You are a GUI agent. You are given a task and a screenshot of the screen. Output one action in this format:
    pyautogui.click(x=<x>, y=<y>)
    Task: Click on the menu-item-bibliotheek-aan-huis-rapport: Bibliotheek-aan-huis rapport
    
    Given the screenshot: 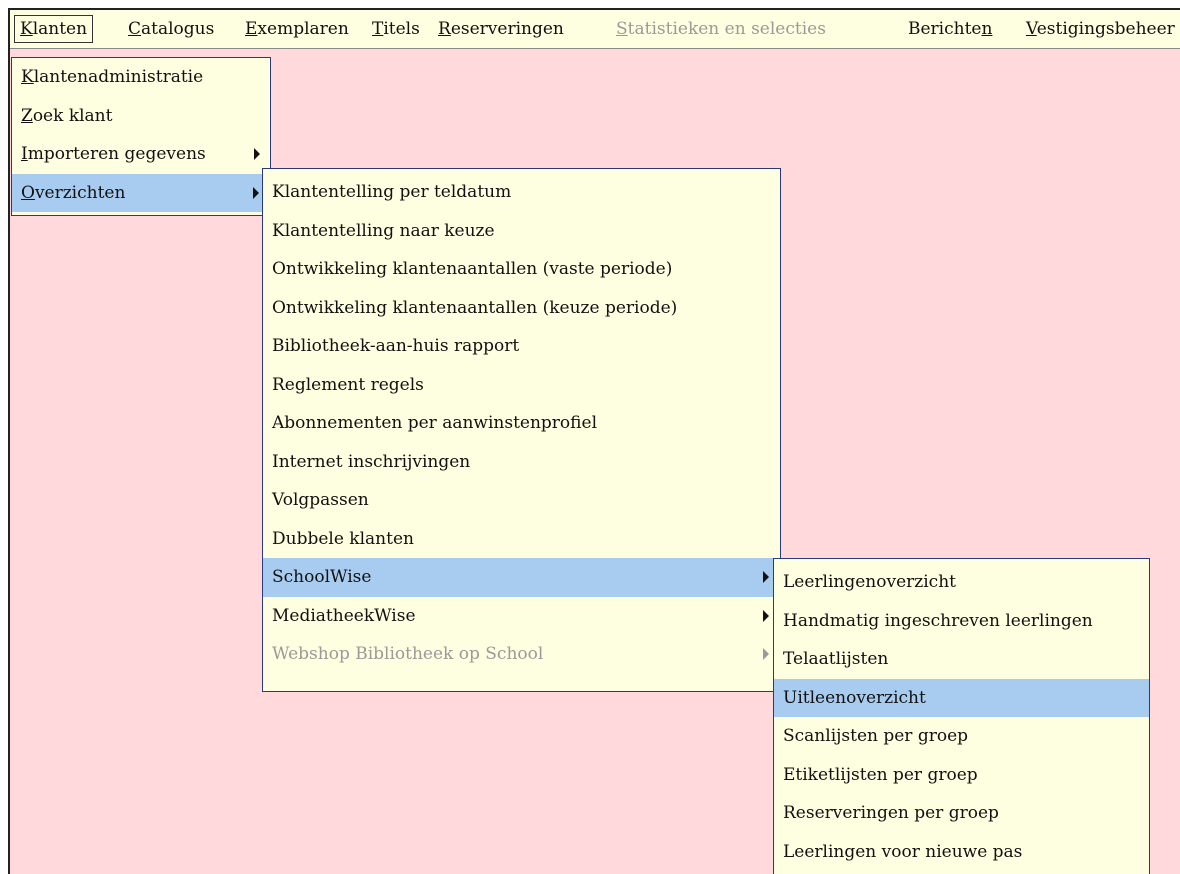 What is the action you would take?
    pyautogui.click(x=521, y=346)
    